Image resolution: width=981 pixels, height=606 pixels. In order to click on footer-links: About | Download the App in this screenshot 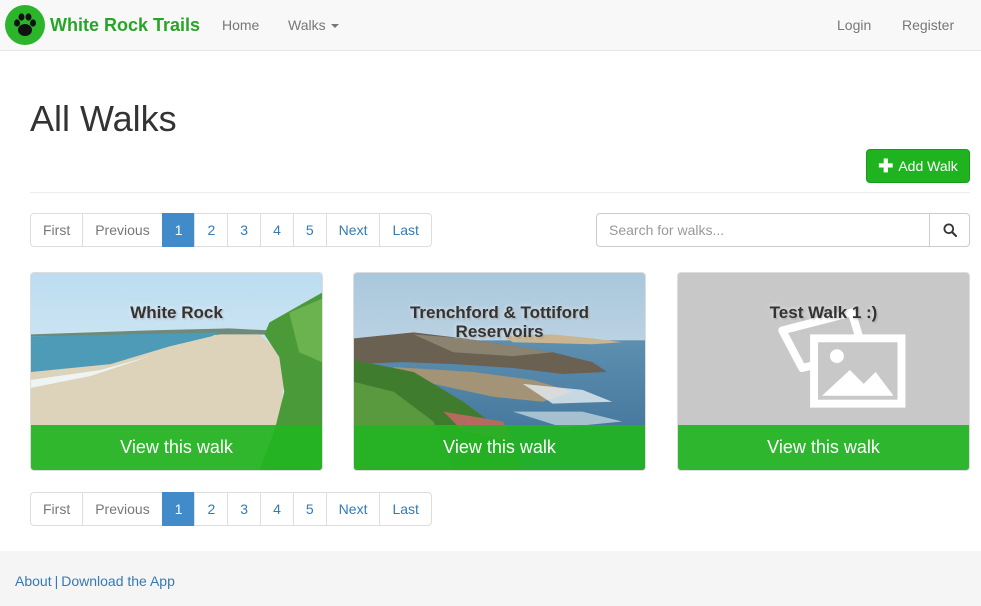, I will do `click(95, 581)`.